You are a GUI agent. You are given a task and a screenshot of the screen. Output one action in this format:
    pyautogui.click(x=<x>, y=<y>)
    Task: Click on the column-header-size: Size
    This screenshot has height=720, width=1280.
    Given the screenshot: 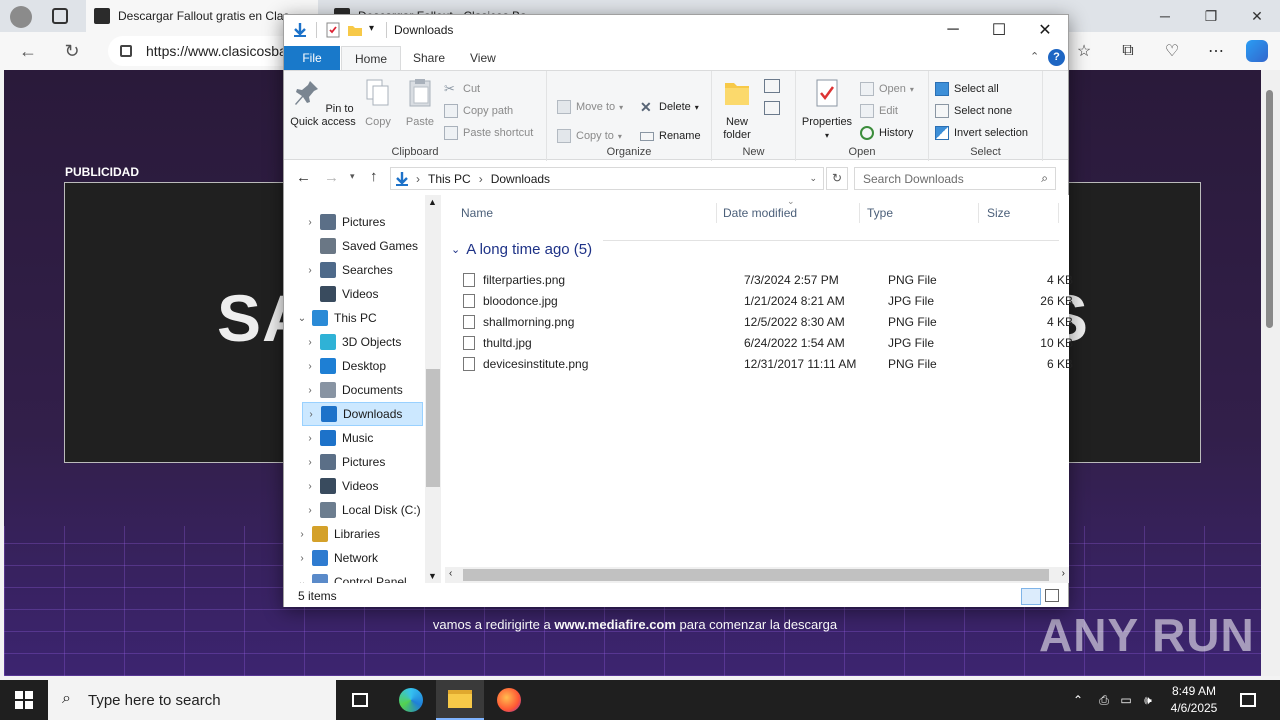 What is the action you would take?
    pyautogui.click(x=1020, y=213)
    